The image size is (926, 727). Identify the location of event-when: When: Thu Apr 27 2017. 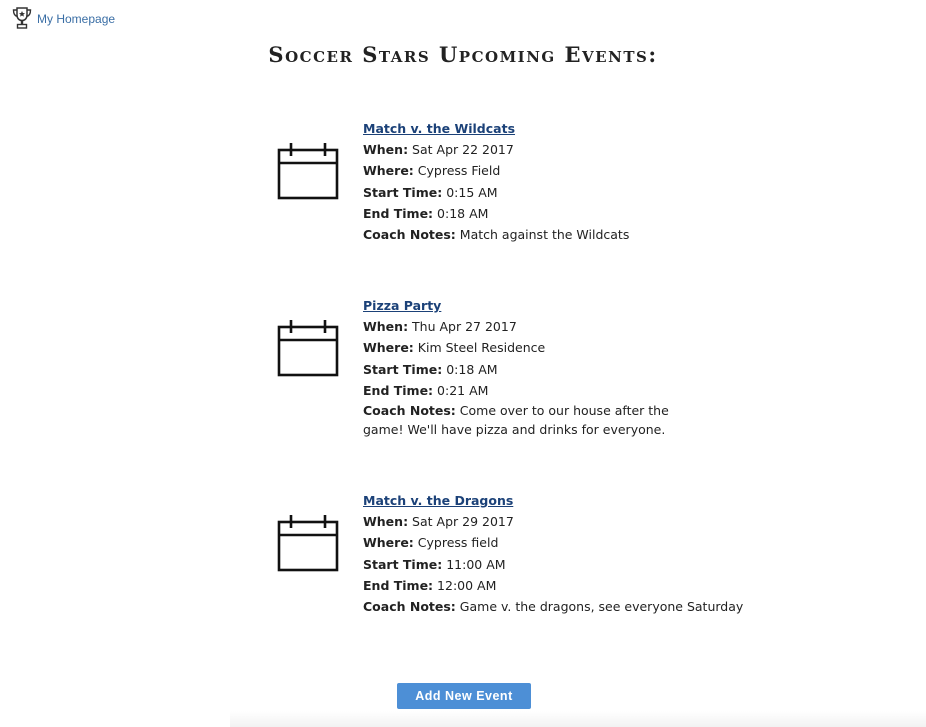
(533, 326).